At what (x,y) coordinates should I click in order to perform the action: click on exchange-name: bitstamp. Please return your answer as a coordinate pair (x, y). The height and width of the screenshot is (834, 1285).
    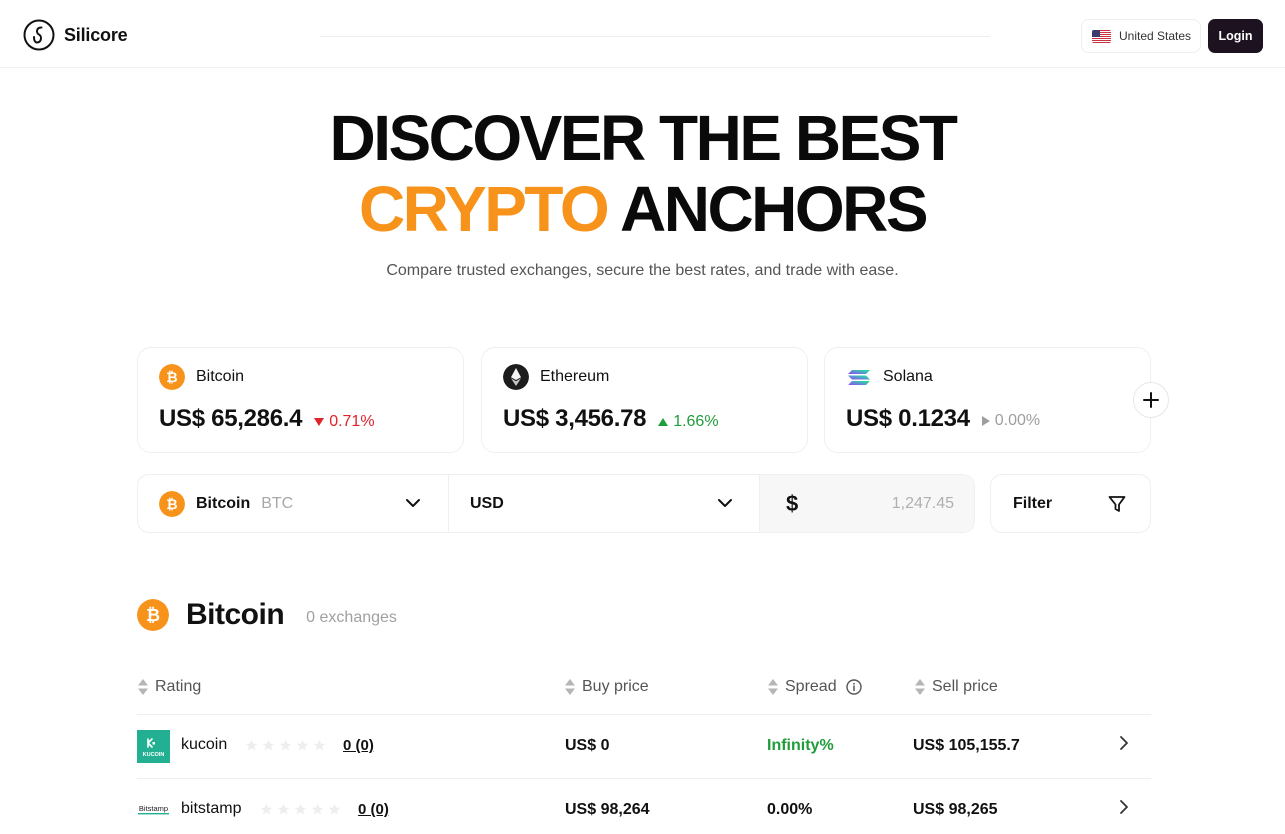
    Looking at the image, I should click on (211, 808).